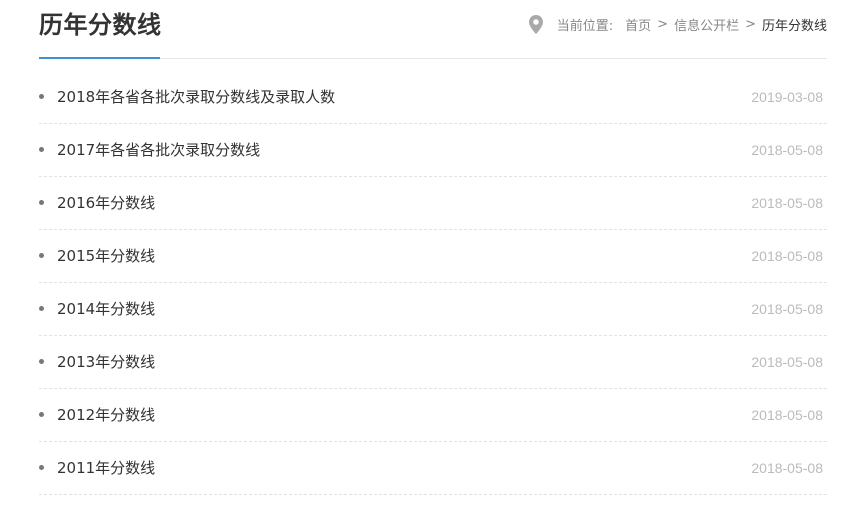 This screenshot has height=512, width=857. I want to click on list-item-title: 2011年分数线, so click(106, 468).